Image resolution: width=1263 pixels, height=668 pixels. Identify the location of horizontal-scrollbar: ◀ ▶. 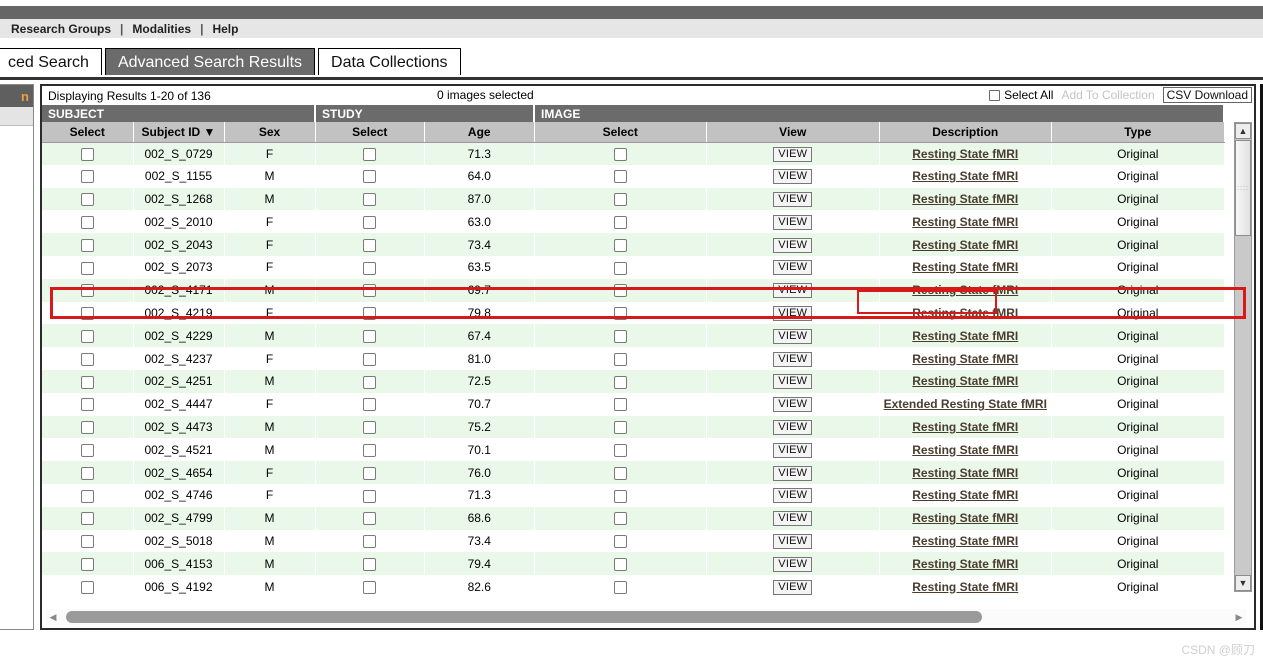
(646, 617).